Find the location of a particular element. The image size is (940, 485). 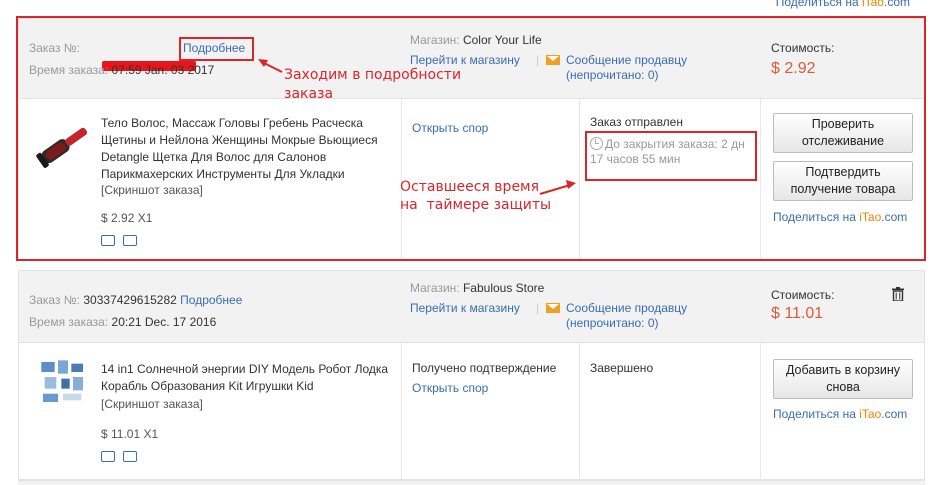

trash-icon is located at coordinates (898, 294).